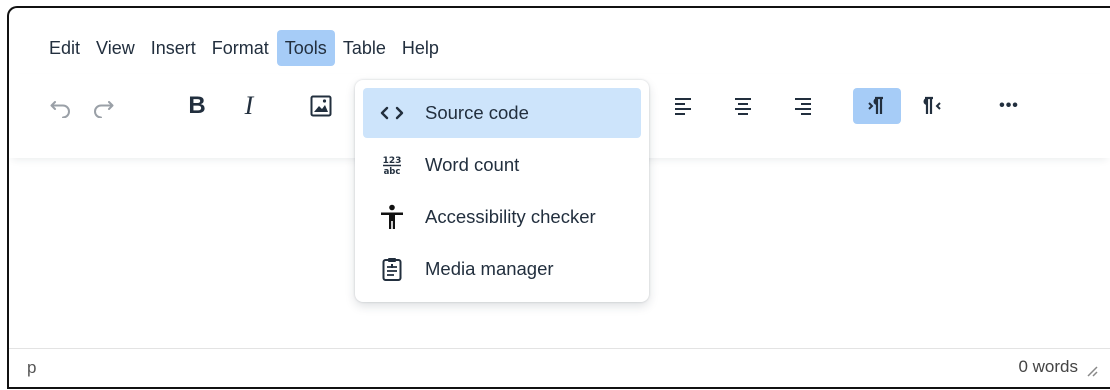 The width and height of the screenshot is (1110, 390). Describe the element at coordinates (472, 164) in the screenshot. I see `menu-item-label: Word count` at that location.